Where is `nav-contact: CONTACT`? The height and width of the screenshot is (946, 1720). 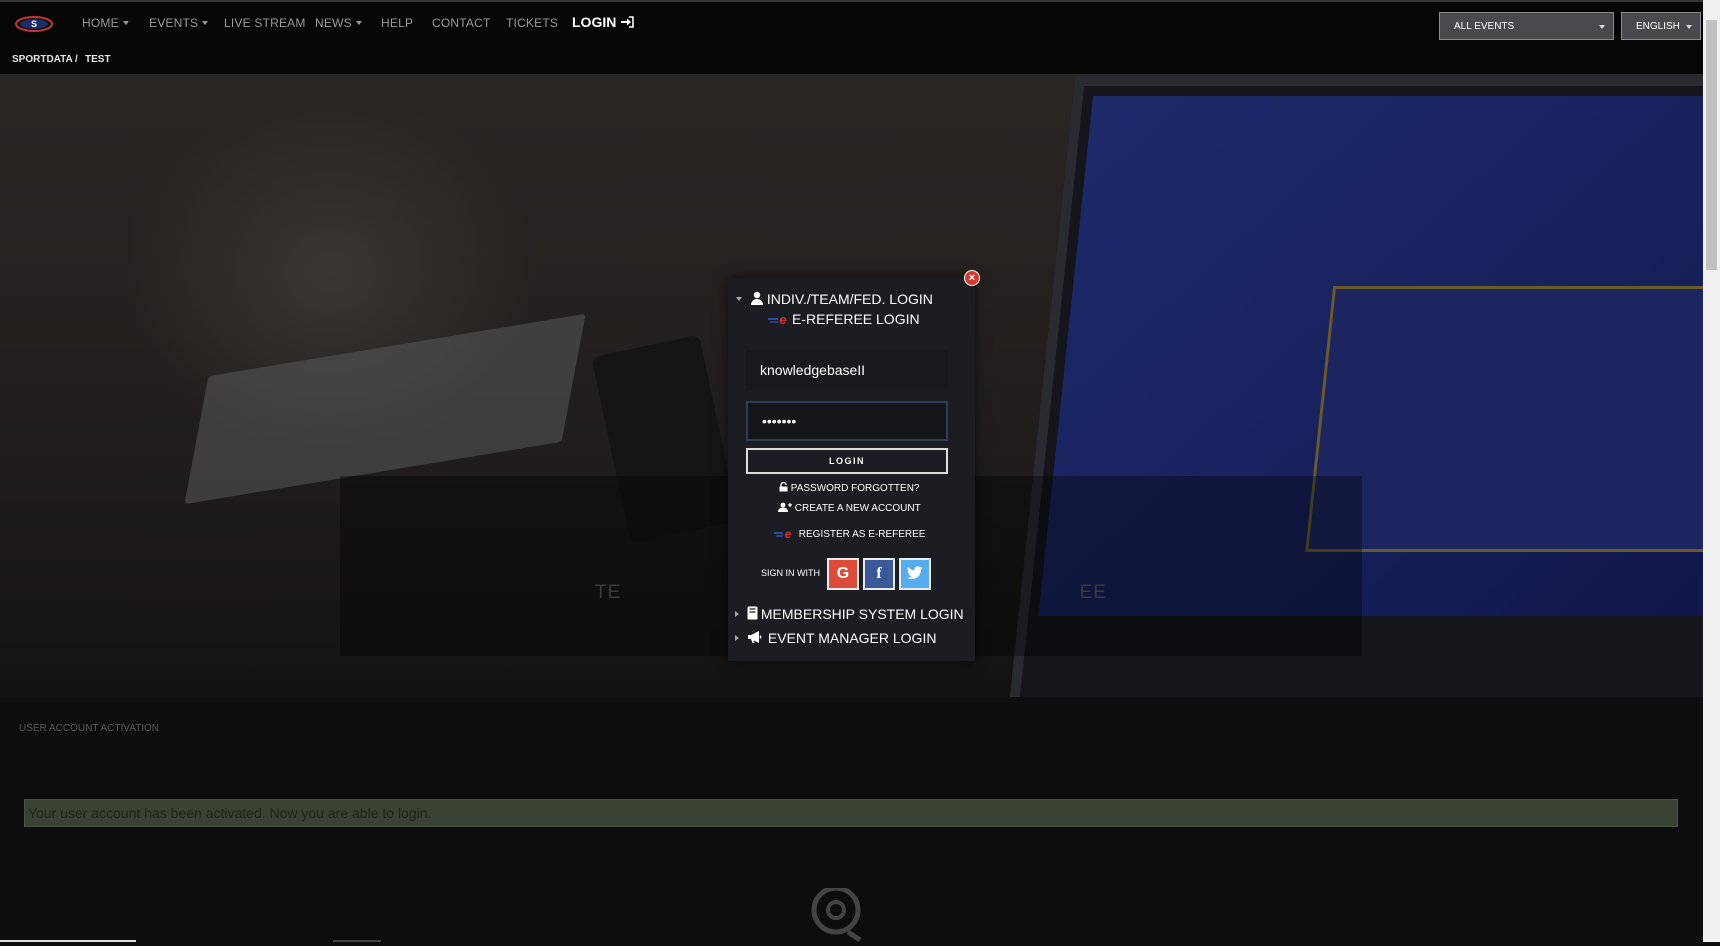
nav-contact: CONTACT is located at coordinates (461, 23).